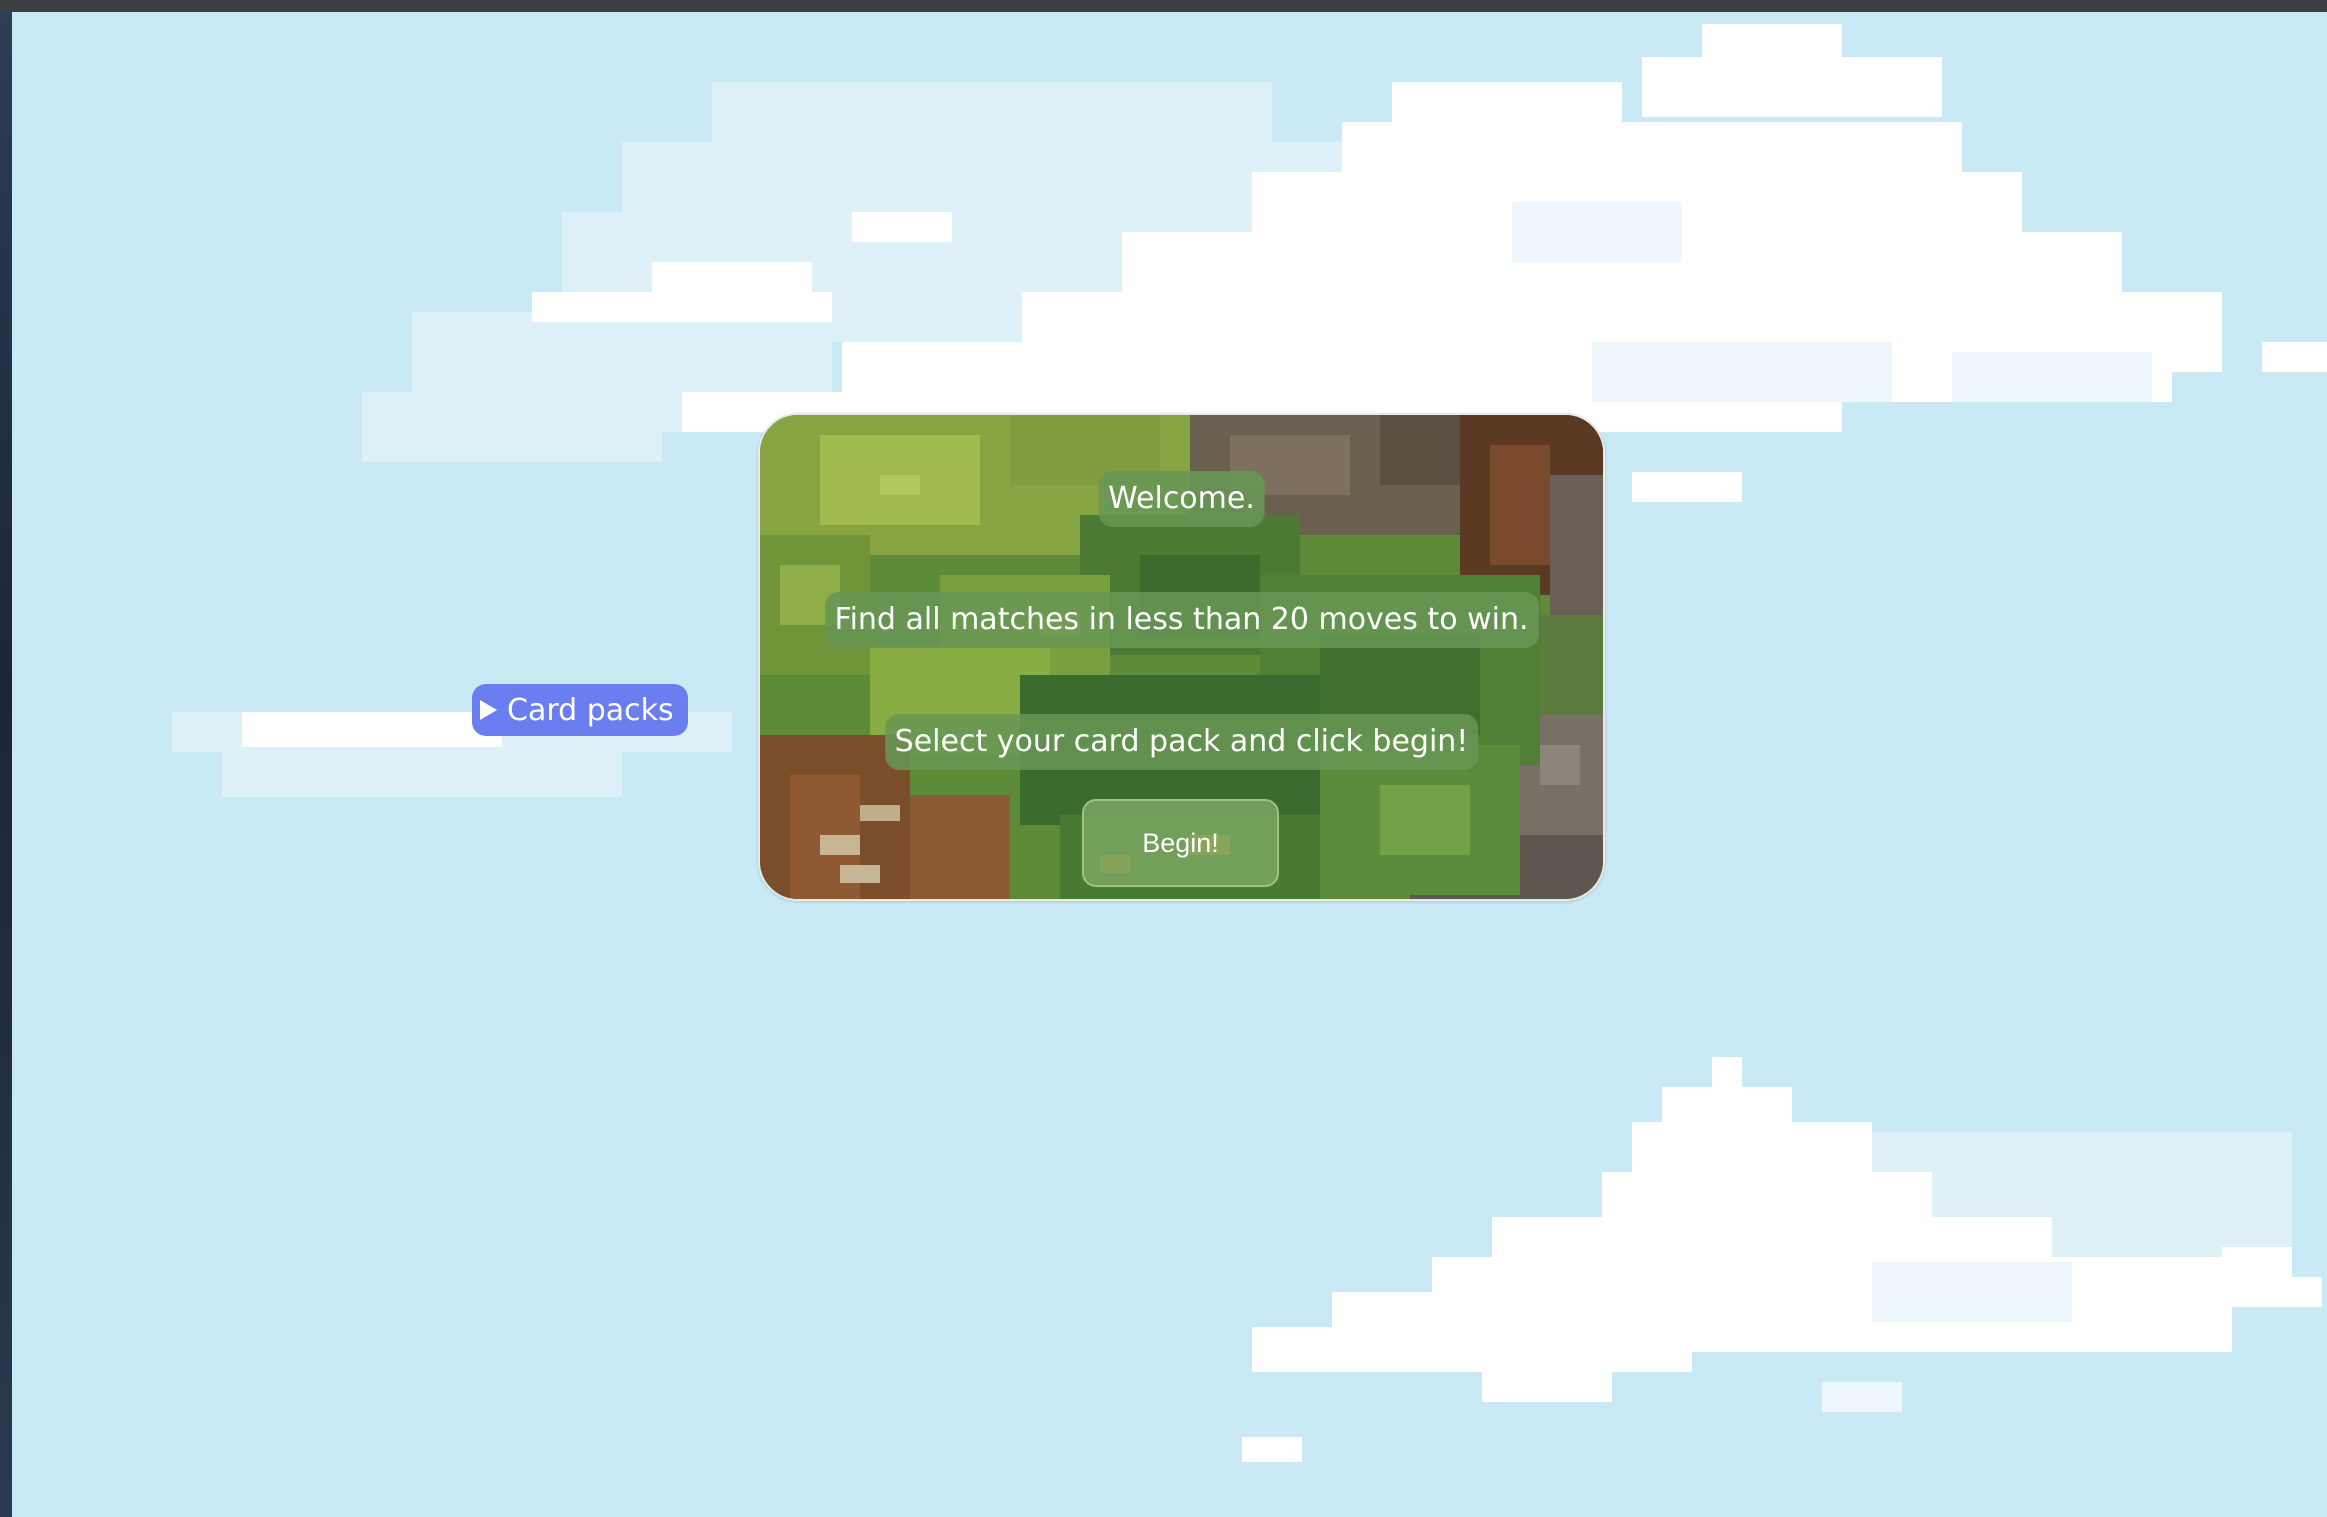  Describe the element at coordinates (488, 710) in the screenshot. I see `triangle-right-icon` at that location.